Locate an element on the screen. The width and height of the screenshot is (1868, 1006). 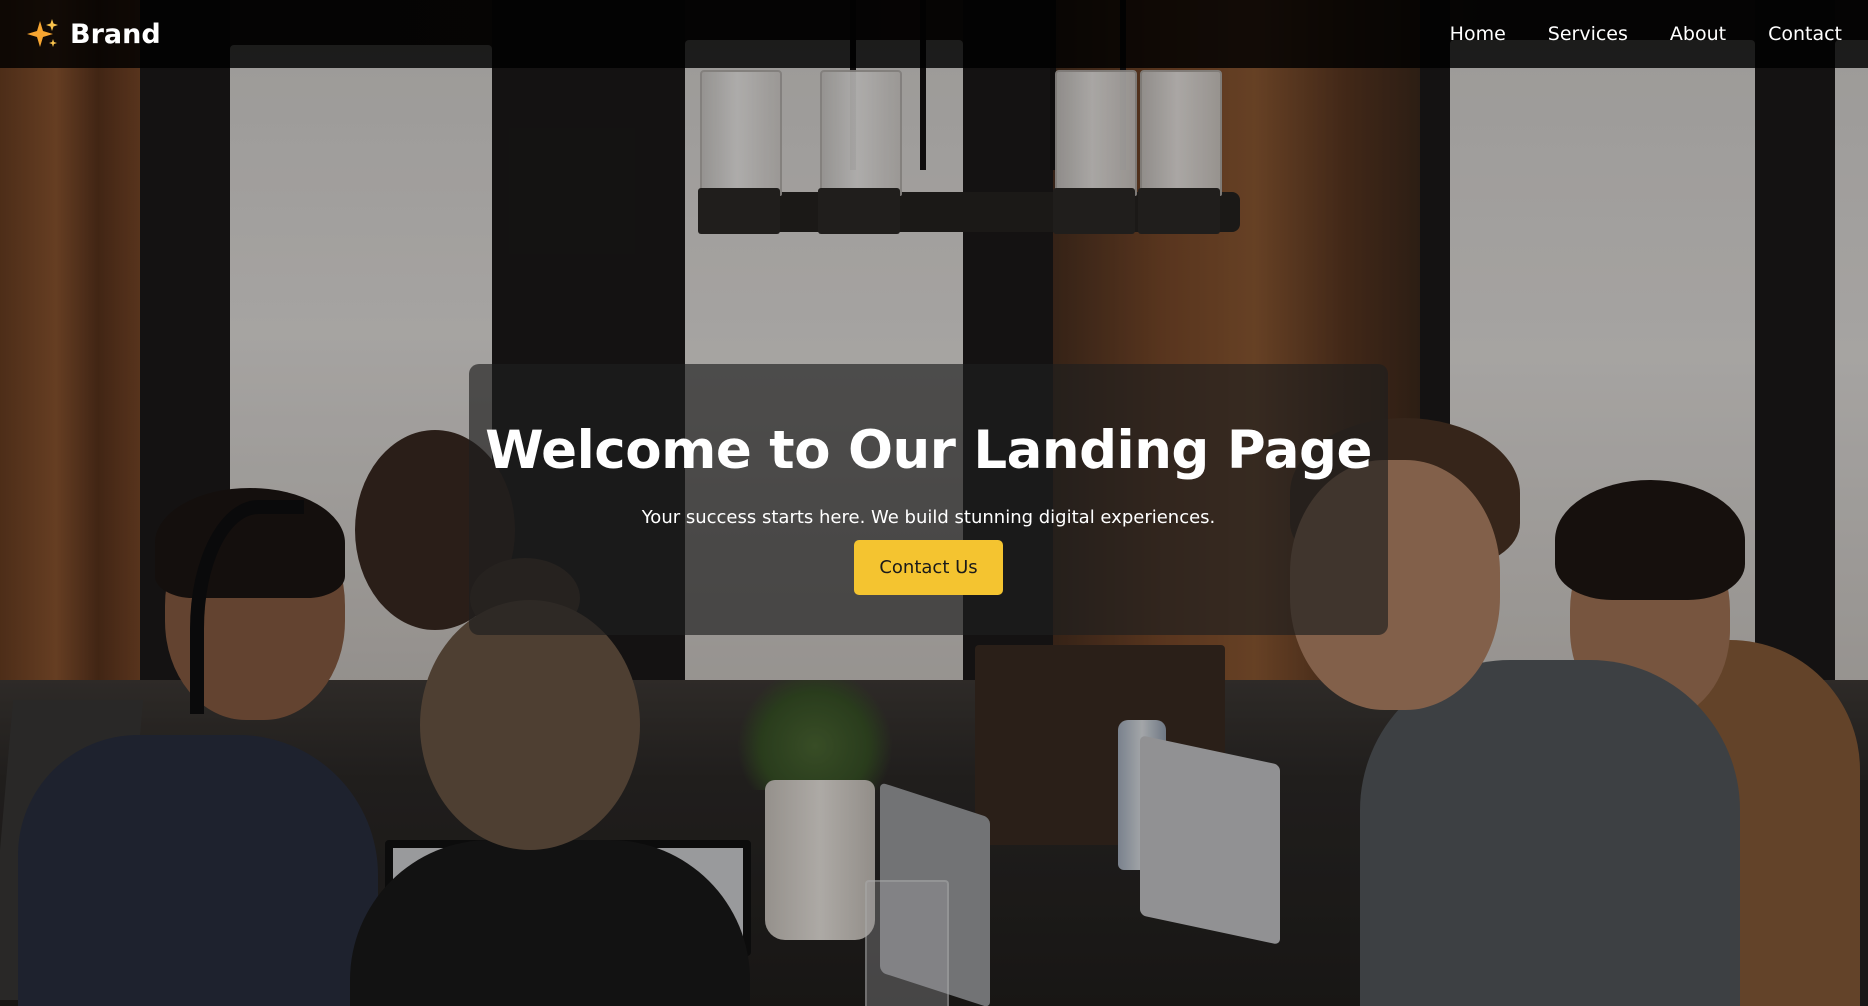
nav-link-home: Home is located at coordinates (1478, 34).